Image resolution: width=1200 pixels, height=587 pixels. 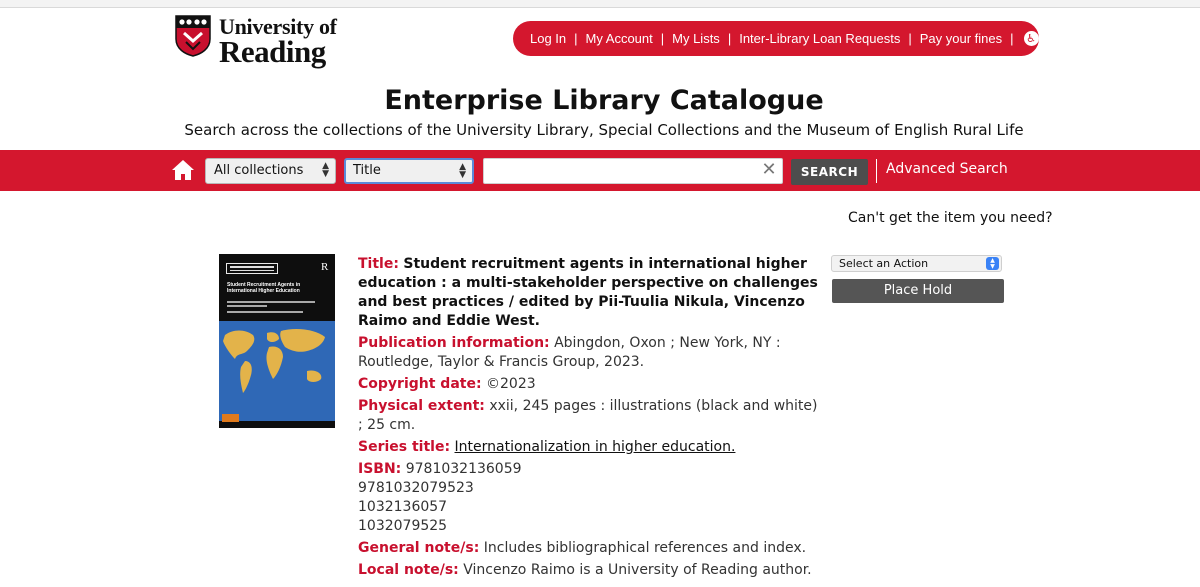 I want to click on isbn-value: 9781032079523, so click(x=416, y=488).